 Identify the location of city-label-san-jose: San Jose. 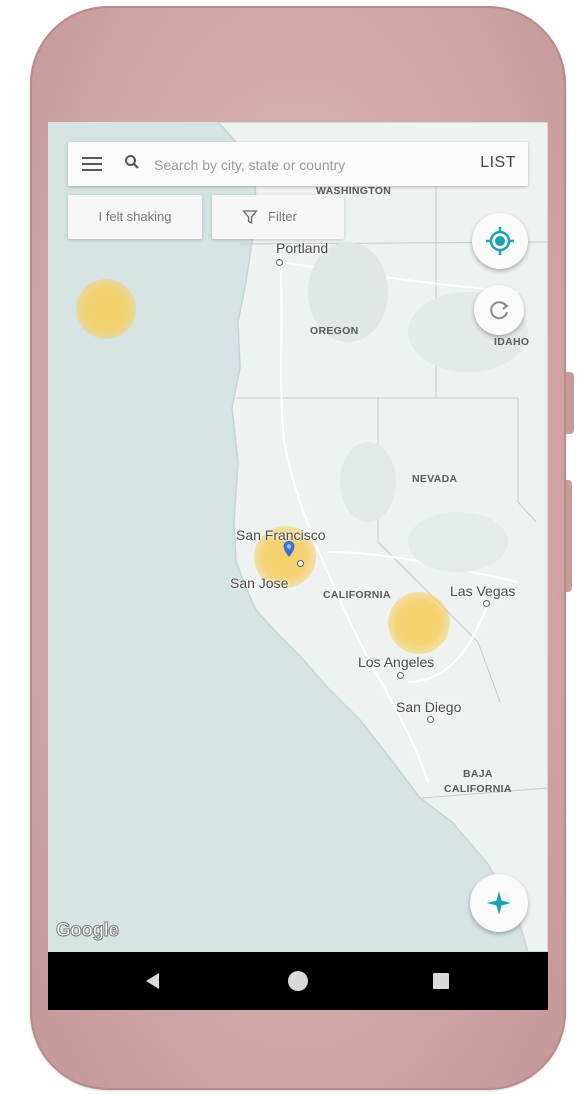
(259, 583).